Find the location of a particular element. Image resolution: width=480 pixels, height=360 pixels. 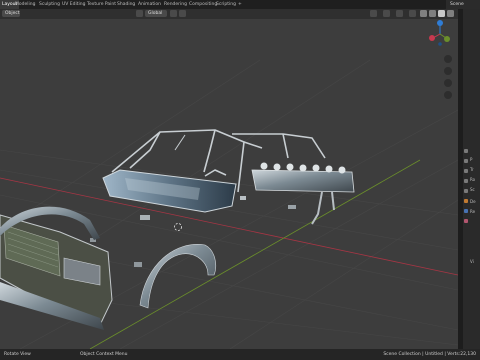

mode-dropdown: Object is located at coordinates (11, 13).